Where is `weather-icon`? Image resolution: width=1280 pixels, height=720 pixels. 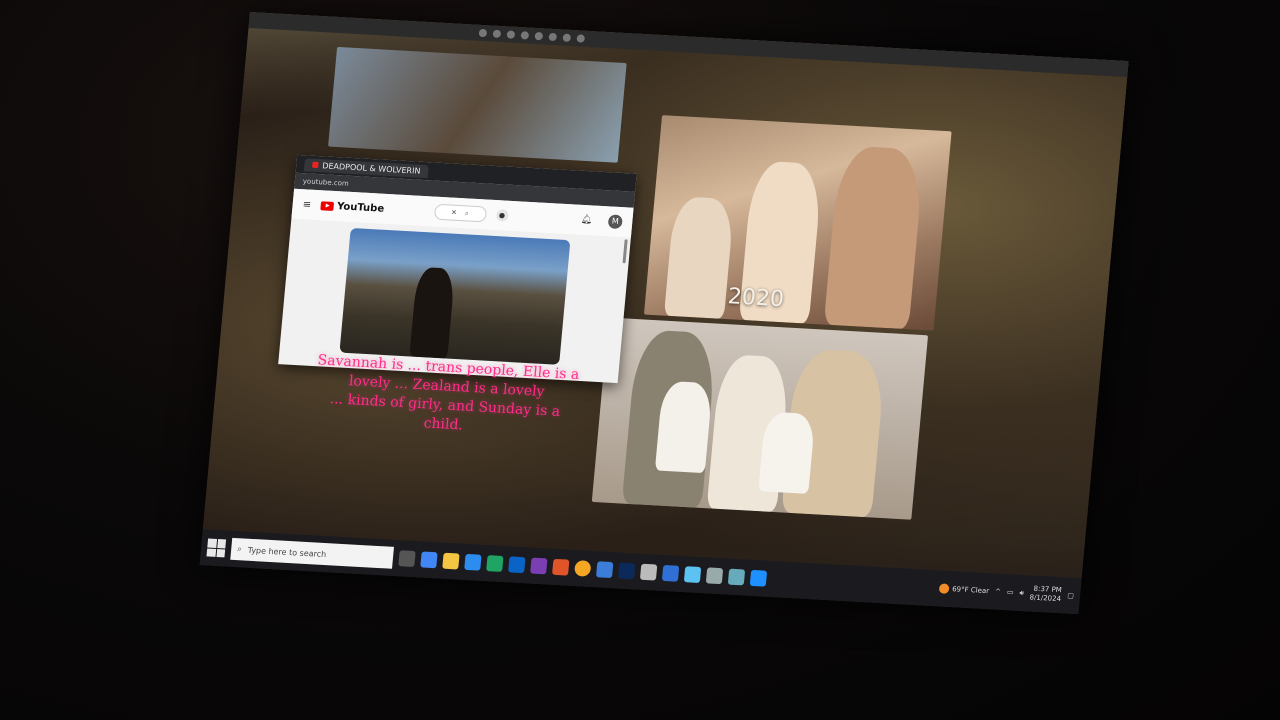
weather-icon is located at coordinates (944, 588).